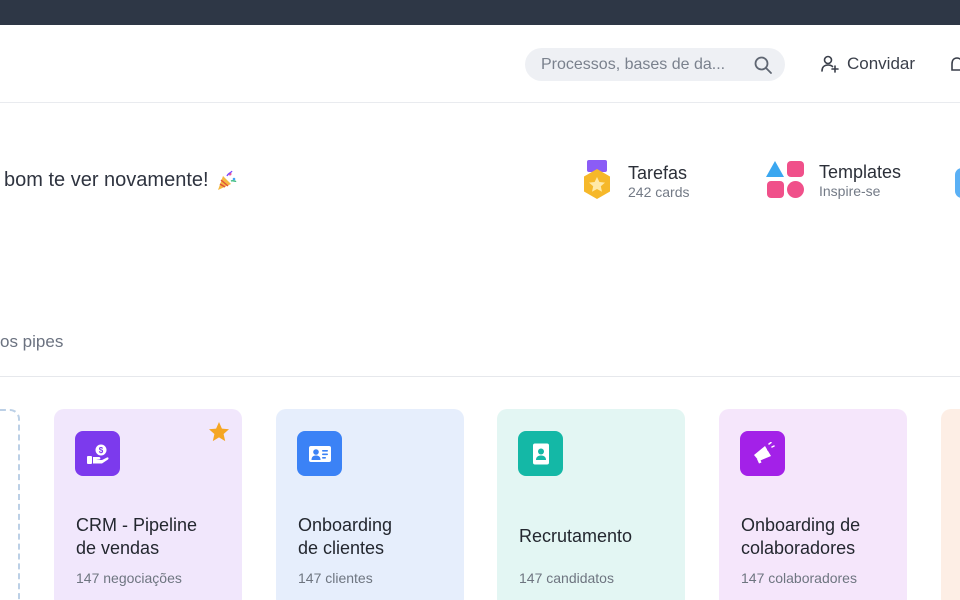 Image resolution: width=960 pixels, height=600 pixels. What do you see at coordinates (129, 578) in the screenshot?
I see `pipe-count-crm: 147 negociações` at bounding box center [129, 578].